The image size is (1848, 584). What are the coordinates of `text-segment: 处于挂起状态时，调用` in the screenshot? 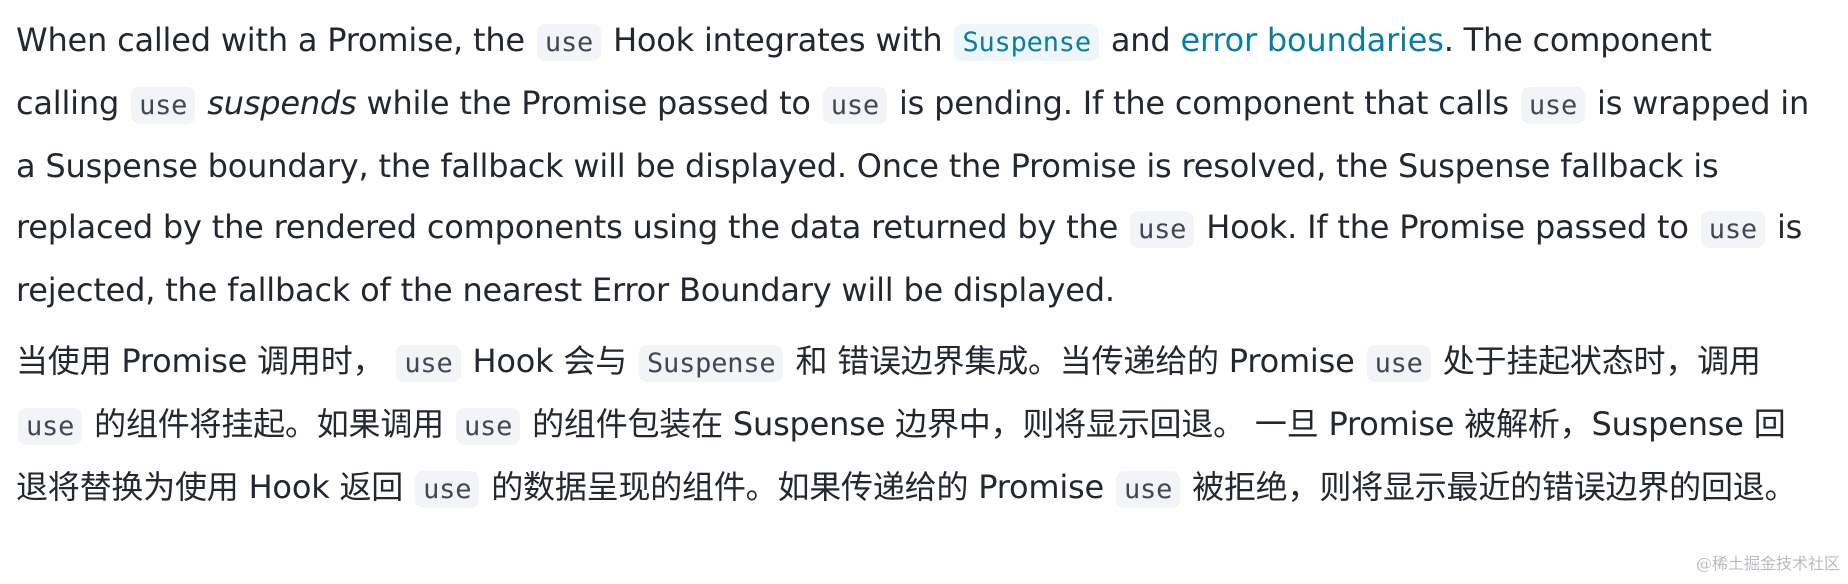 It's located at (1601, 361).